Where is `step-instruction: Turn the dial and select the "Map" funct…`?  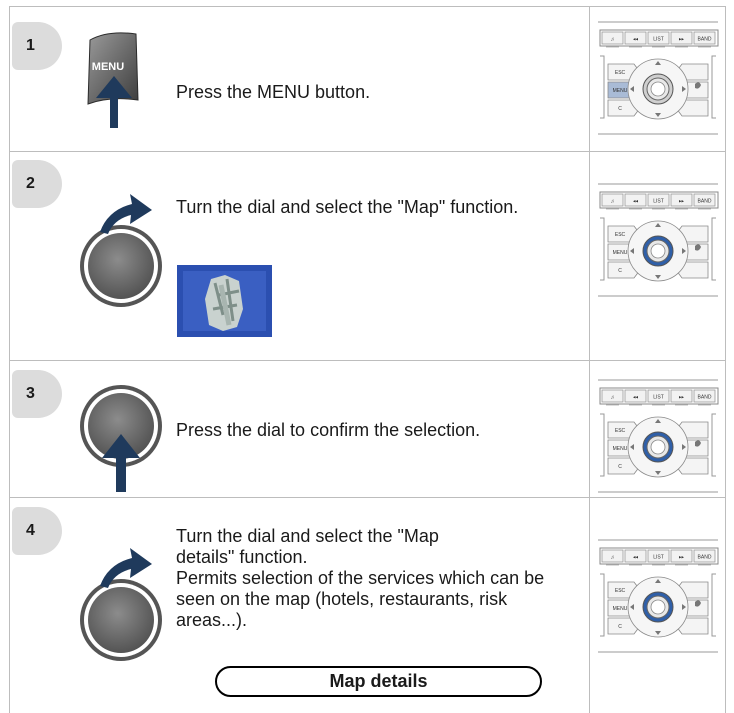 step-instruction: Turn the dial and select the "Map" funct… is located at coordinates (347, 207).